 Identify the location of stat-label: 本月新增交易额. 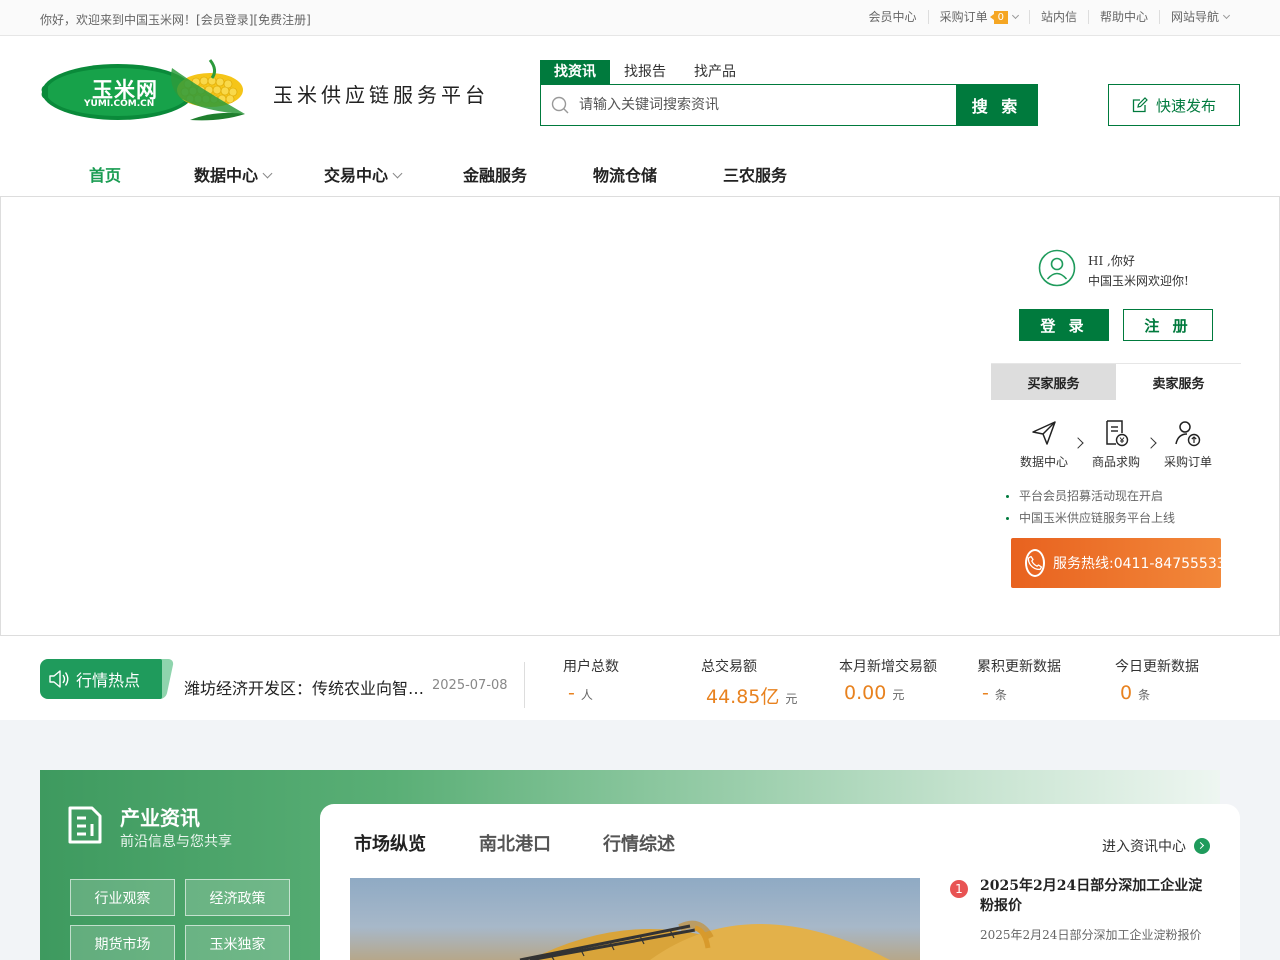
(888, 667).